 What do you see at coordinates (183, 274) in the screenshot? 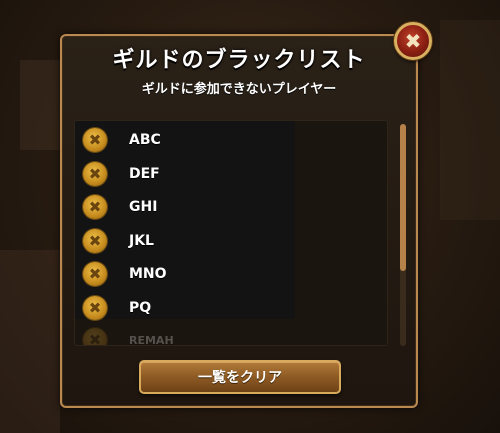
I see `list-item: ✖ MNO` at bounding box center [183, 274].